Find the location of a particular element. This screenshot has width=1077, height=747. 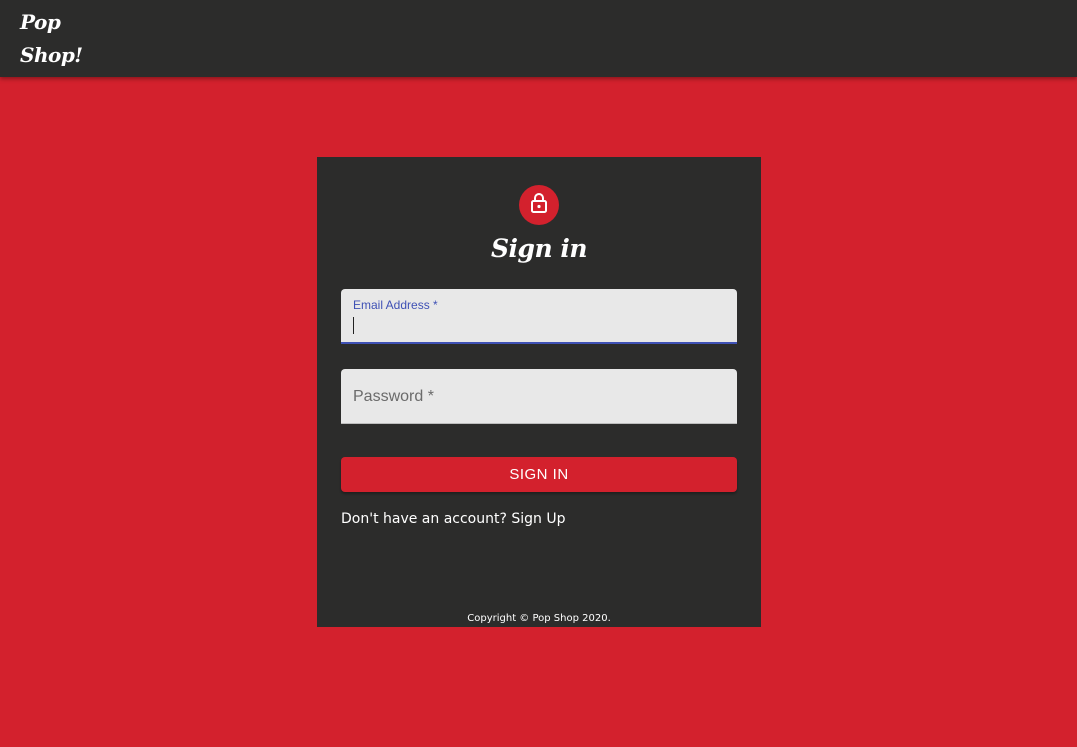

lock-avatar is located at coordinates (539, 205).